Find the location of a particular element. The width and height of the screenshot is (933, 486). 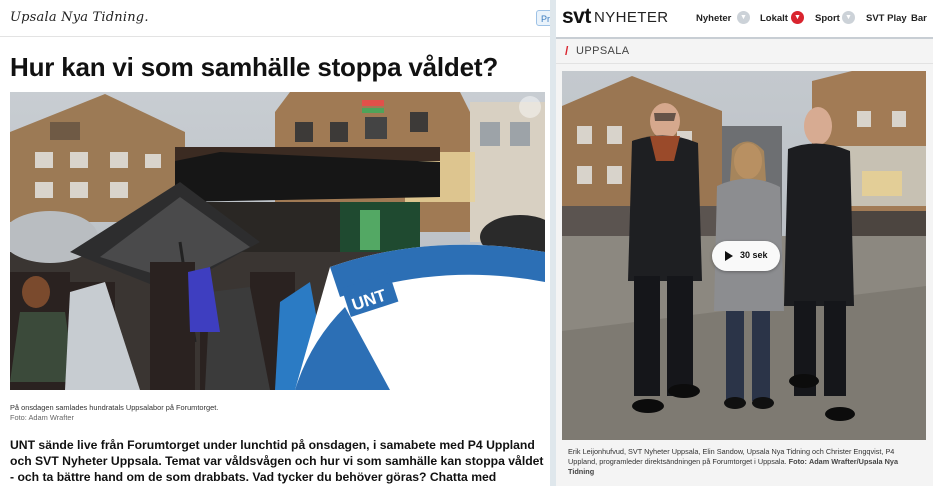

nav-item-lokalt: Lokalt is located at coordinates (774, 18).